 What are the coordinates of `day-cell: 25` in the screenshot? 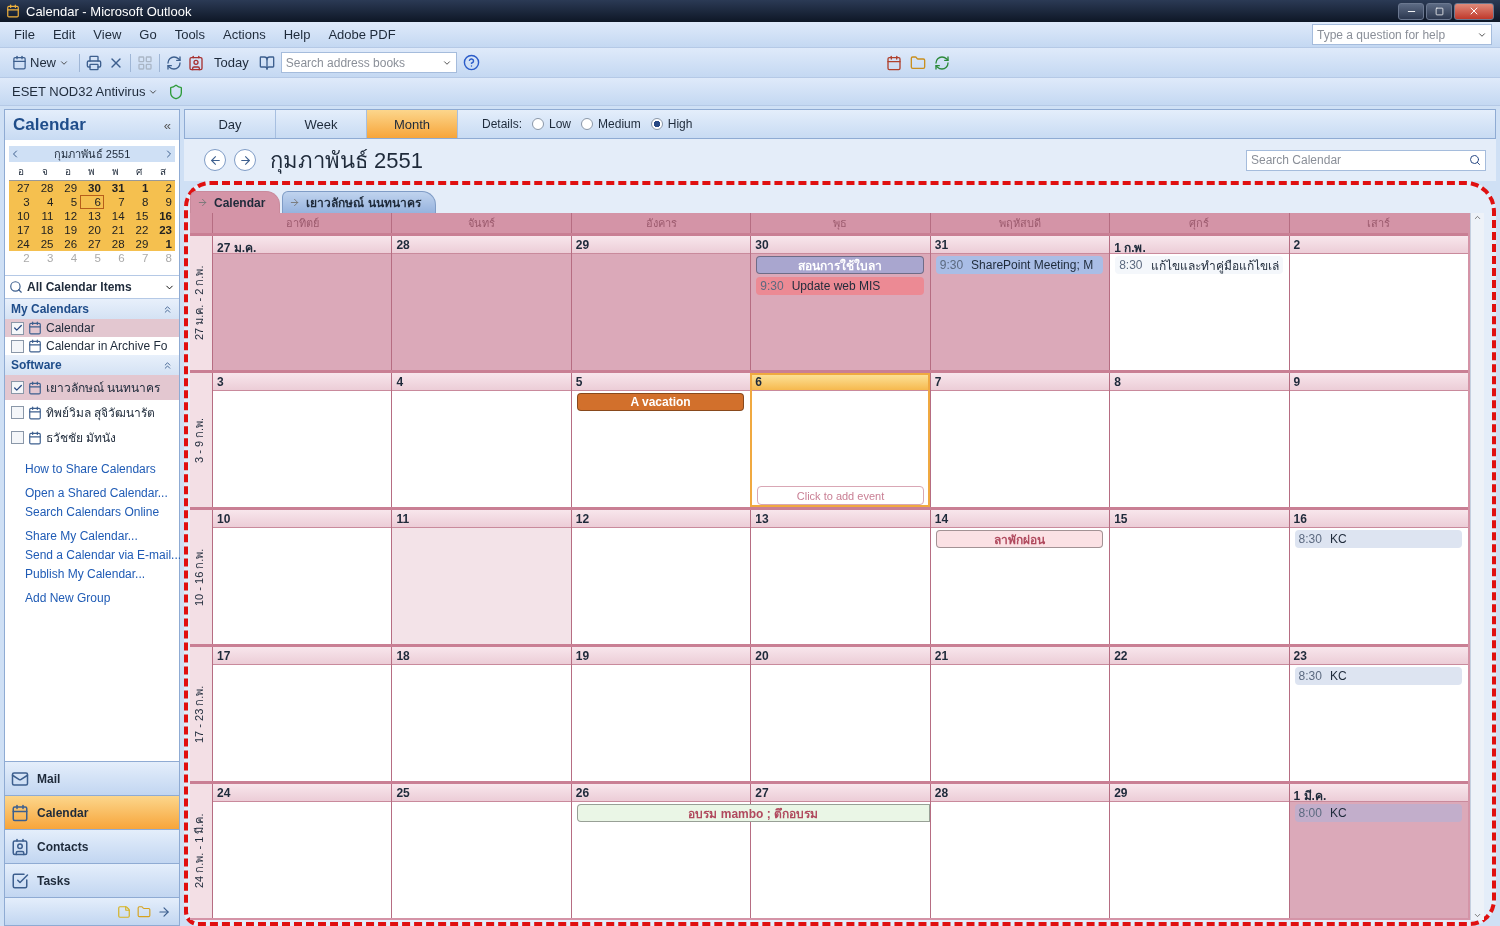 It's located at (481, 851).